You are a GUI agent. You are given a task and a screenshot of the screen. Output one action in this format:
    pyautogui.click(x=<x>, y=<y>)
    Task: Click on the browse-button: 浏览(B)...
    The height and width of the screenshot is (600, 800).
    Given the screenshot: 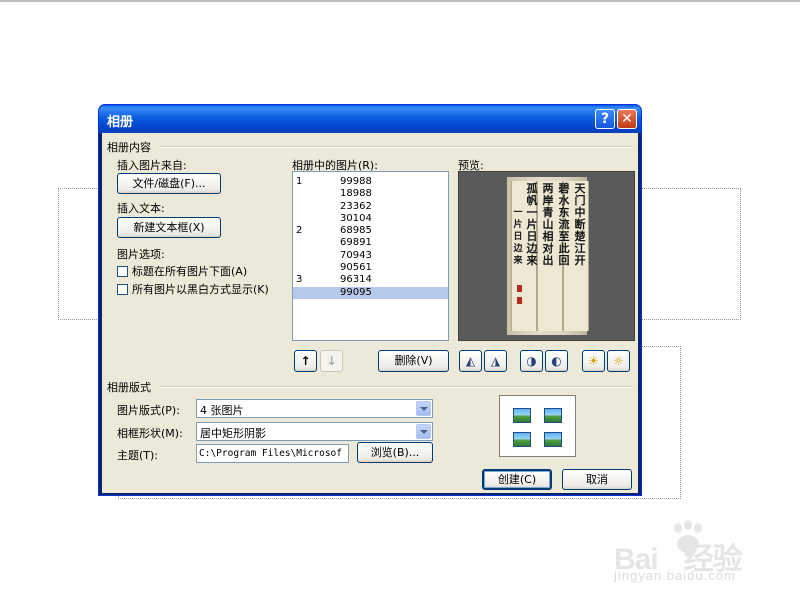 What is the action you would take?
    pyautogui.click(x=395, y=452)
    